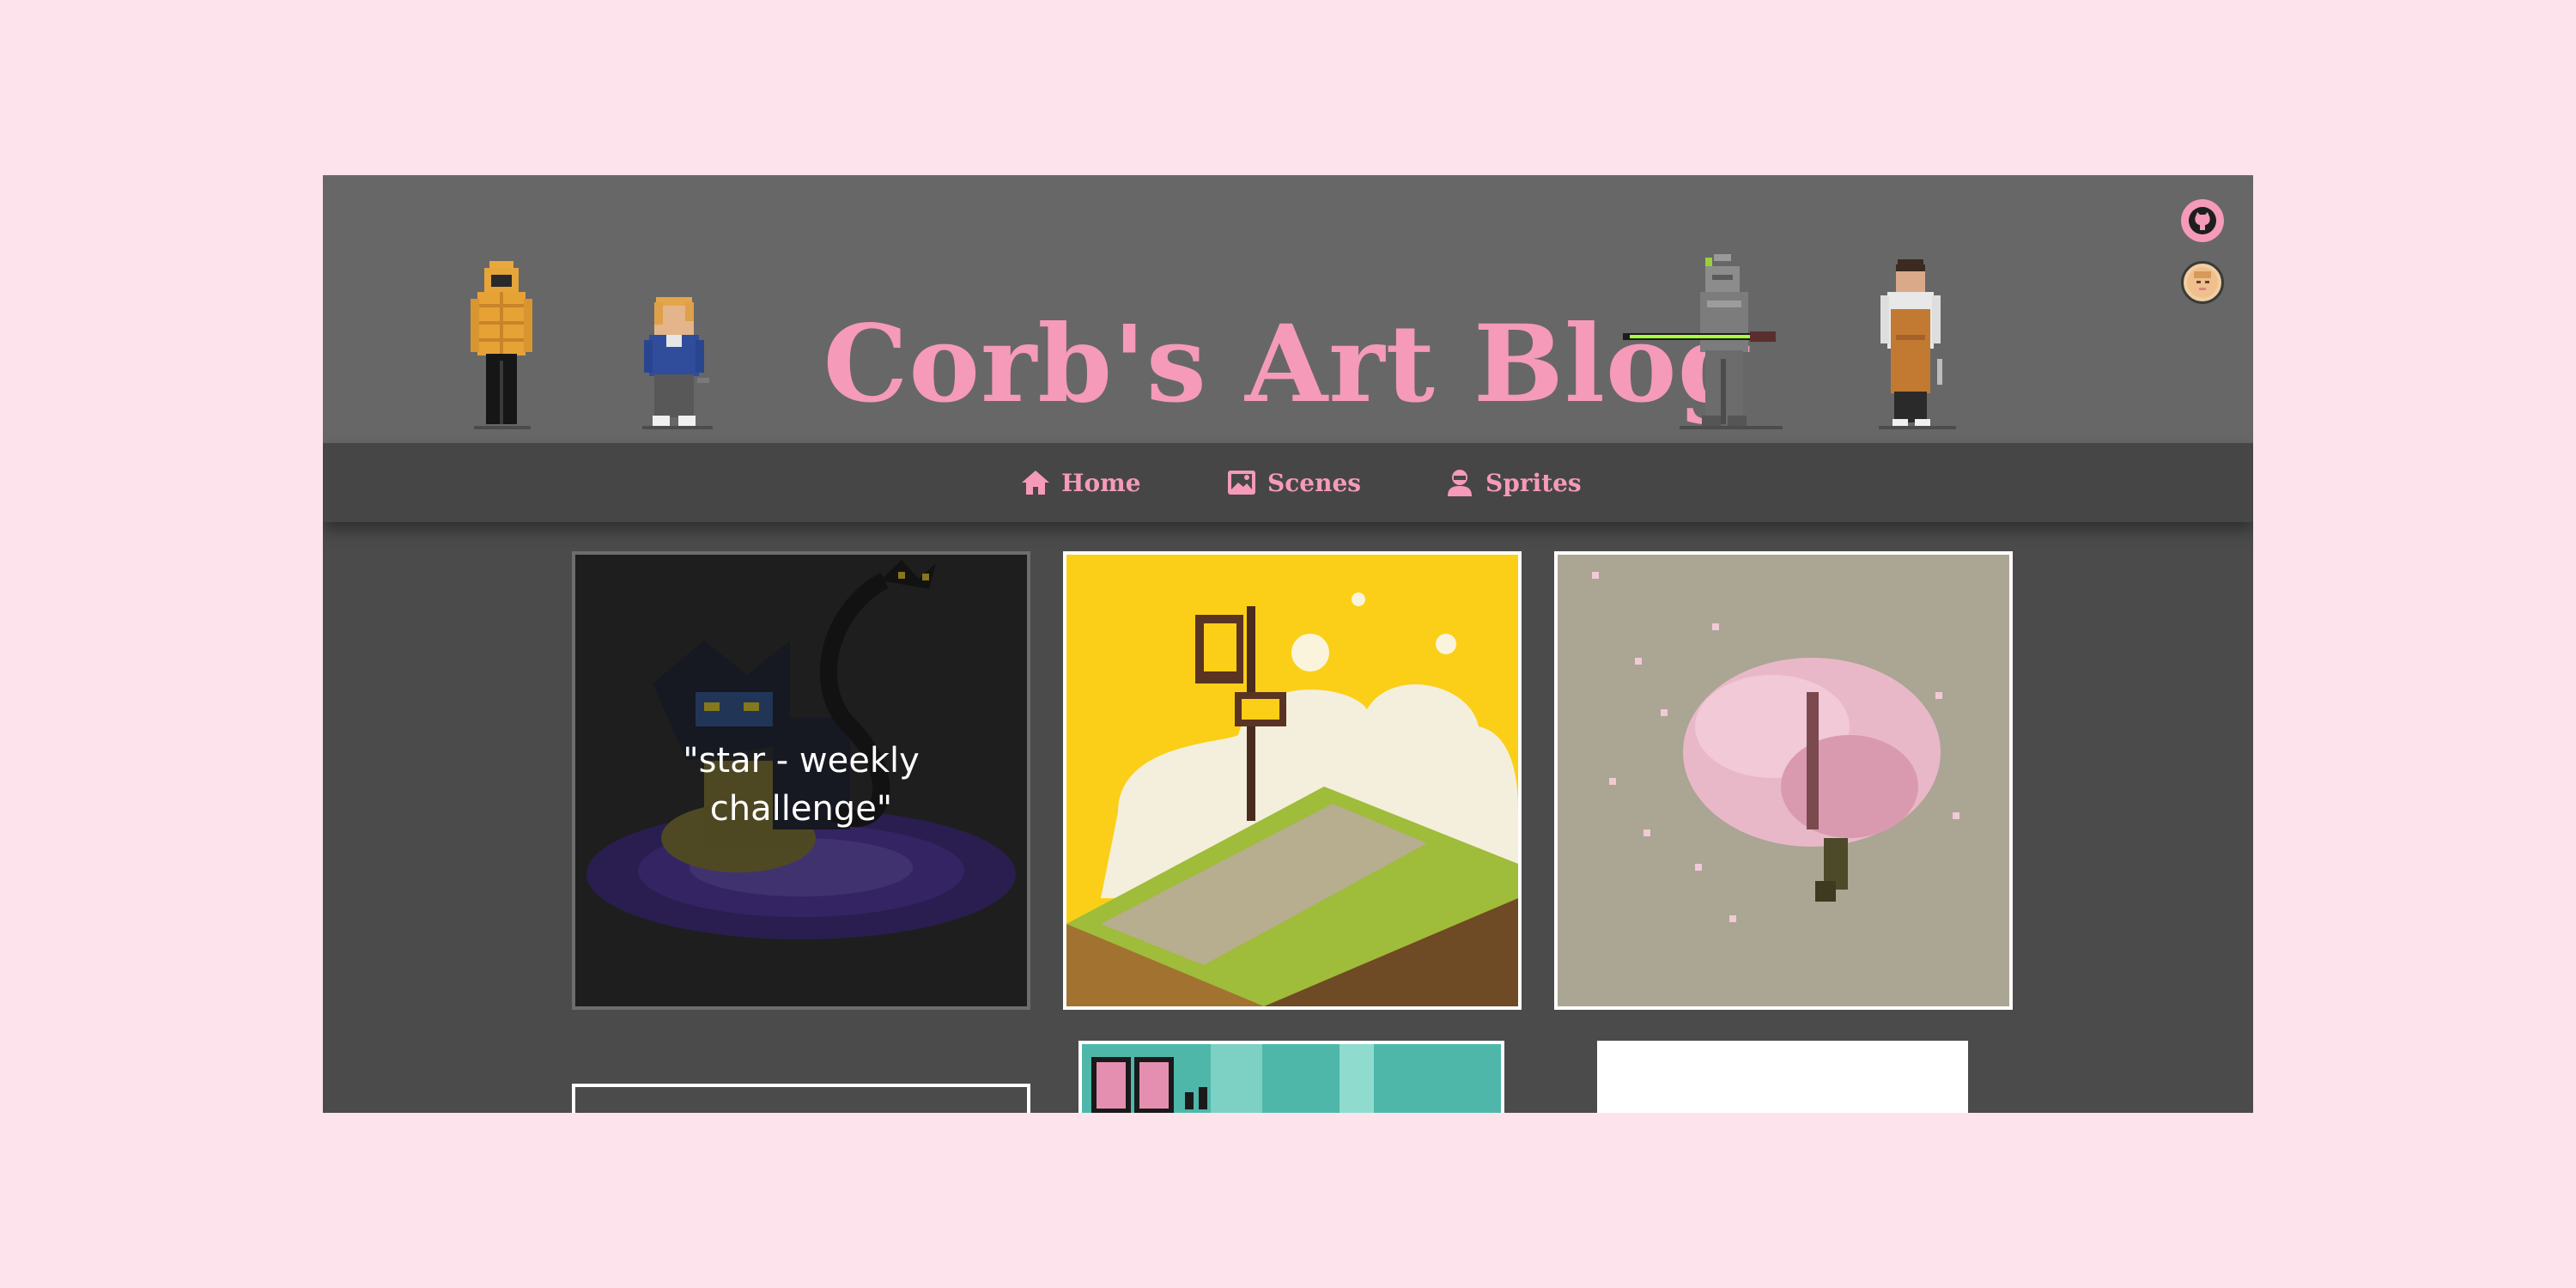  I want to click on nav-home: Home, so click(1080, 483).